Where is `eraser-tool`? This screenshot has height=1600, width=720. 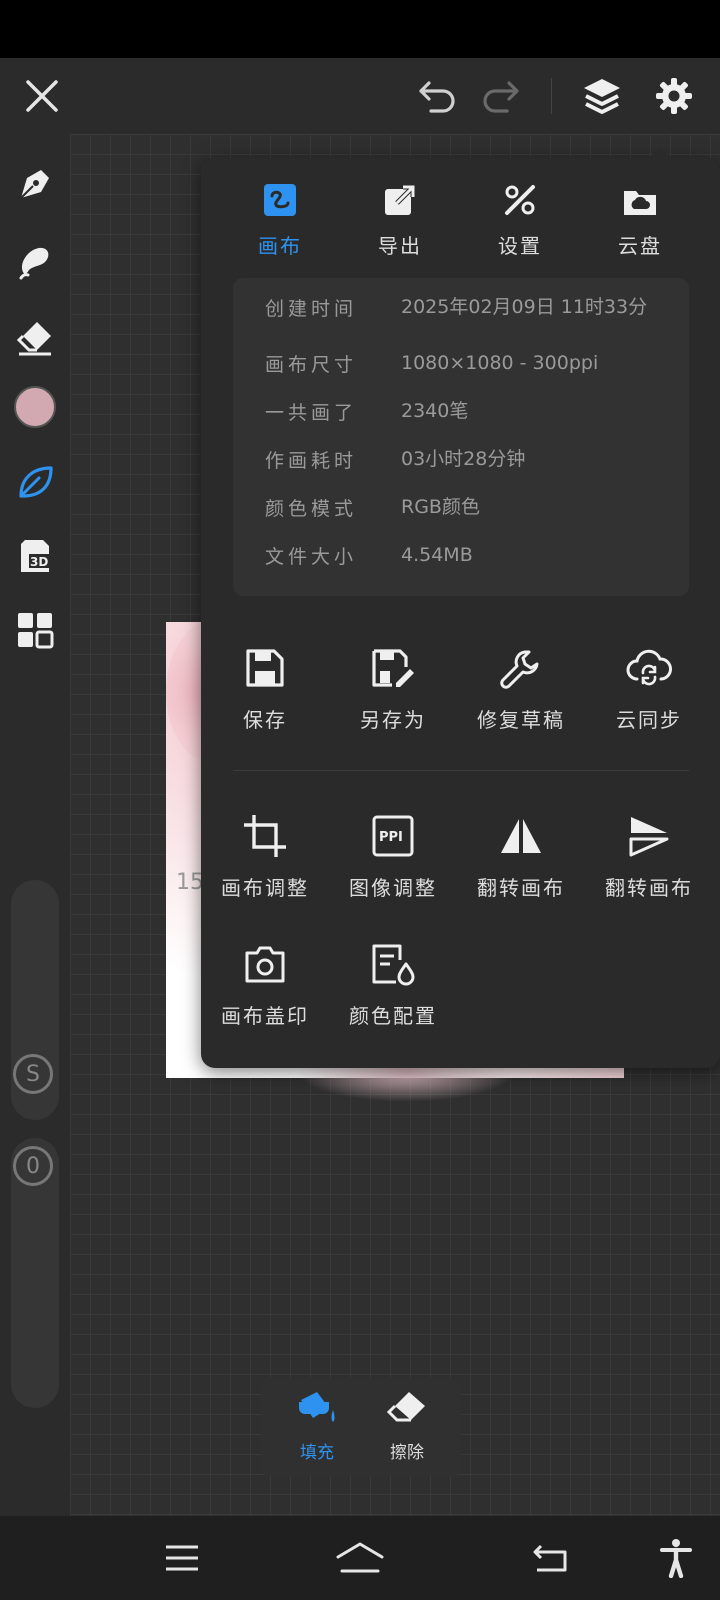
eraser-tool is located at coordinates (35, 338).